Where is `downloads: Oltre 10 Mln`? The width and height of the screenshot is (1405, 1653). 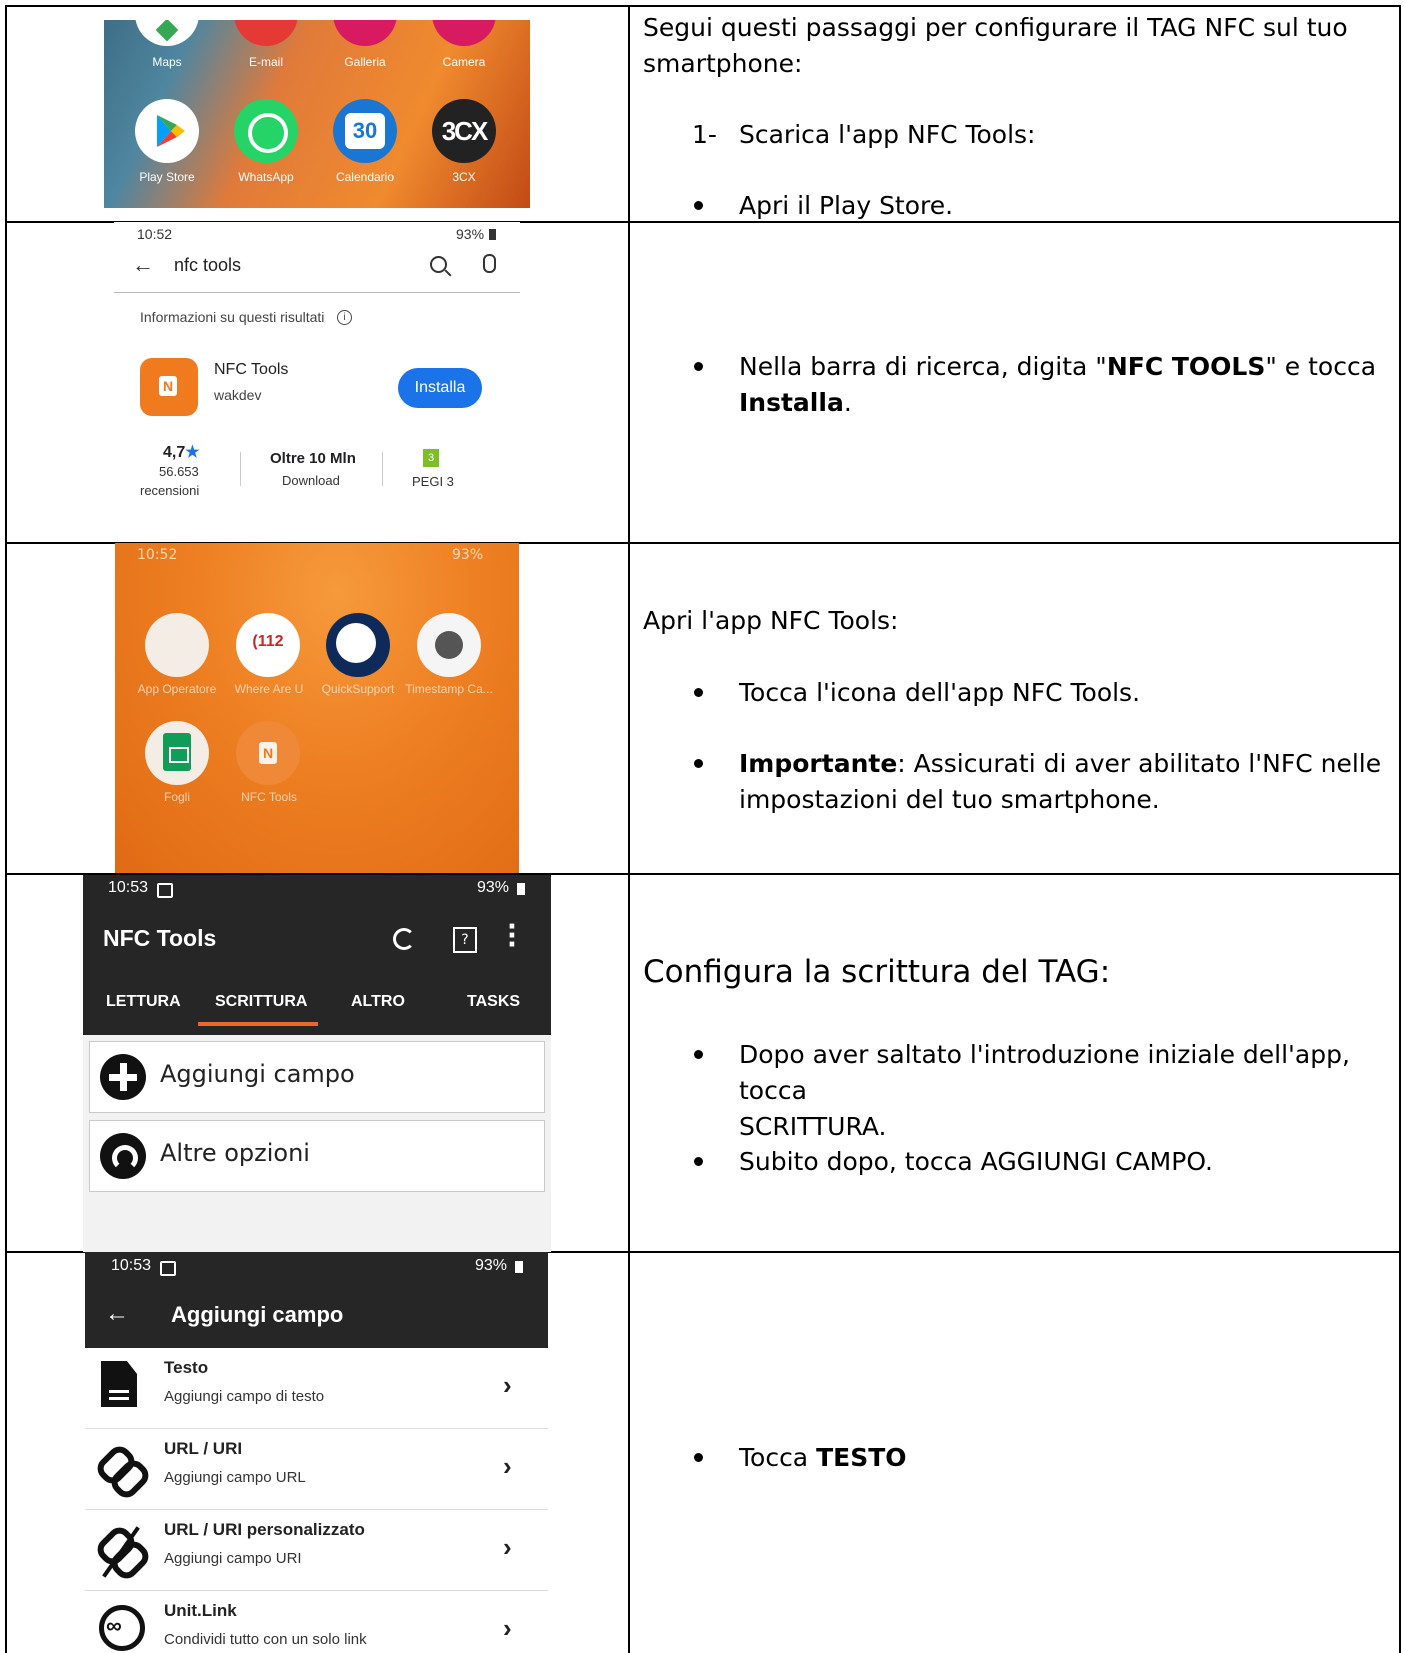 downloads: Oltre 10 Mln is located at coordinates (313, 458).